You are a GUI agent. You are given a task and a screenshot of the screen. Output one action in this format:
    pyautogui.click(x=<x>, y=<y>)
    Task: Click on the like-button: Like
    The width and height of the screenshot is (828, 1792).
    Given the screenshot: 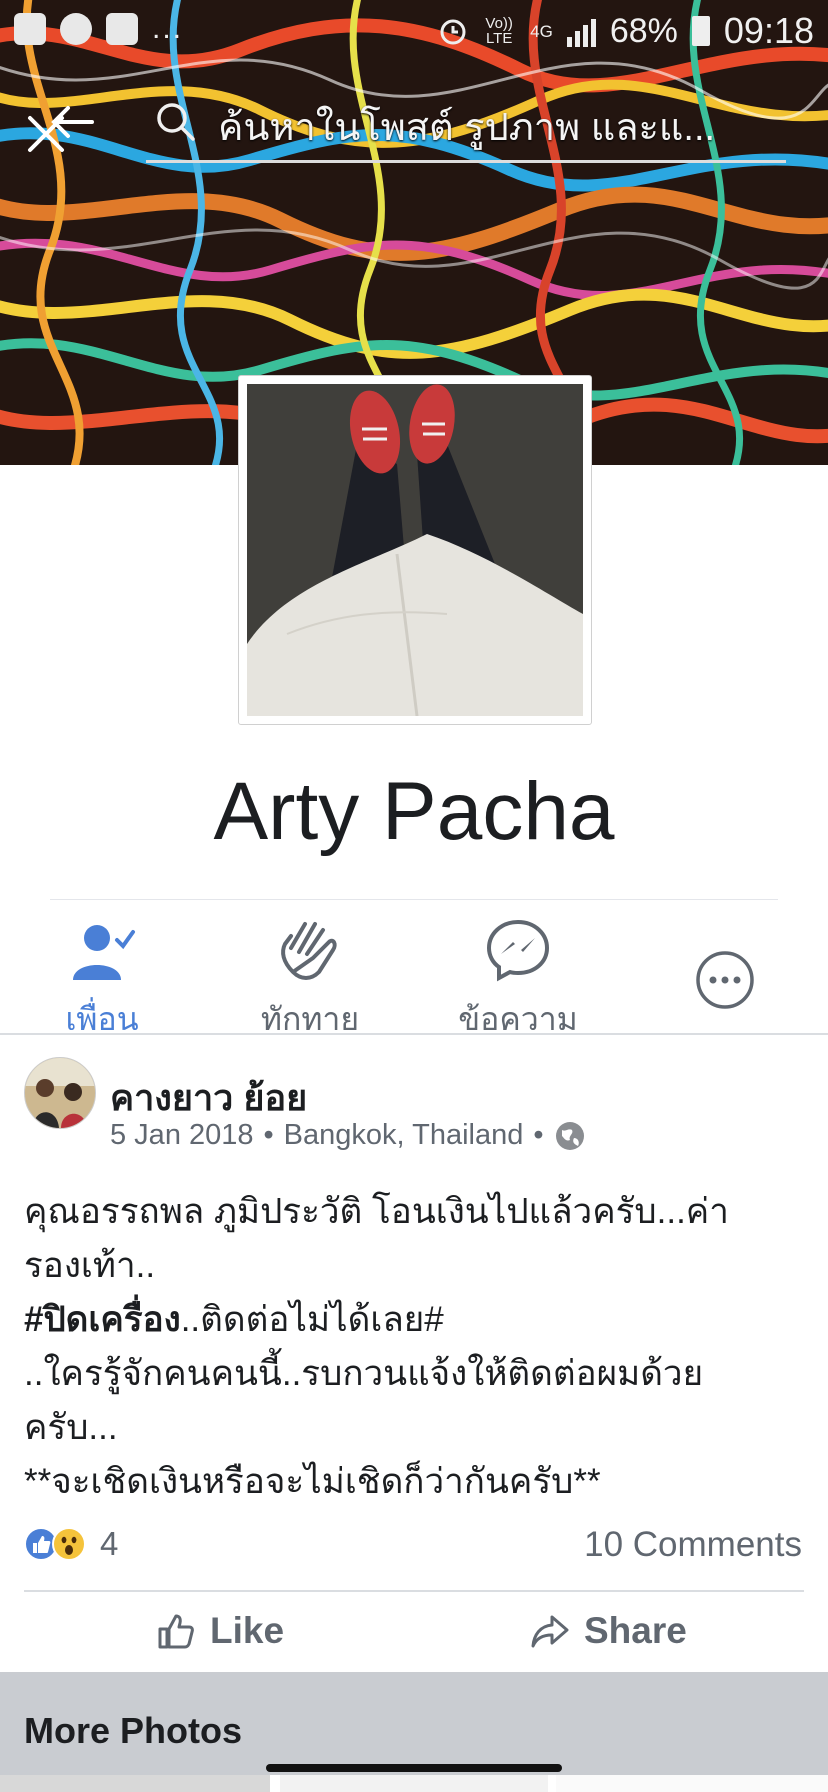 What is the action you would take?
    pyautogui.click(x=220, y=1631)
    